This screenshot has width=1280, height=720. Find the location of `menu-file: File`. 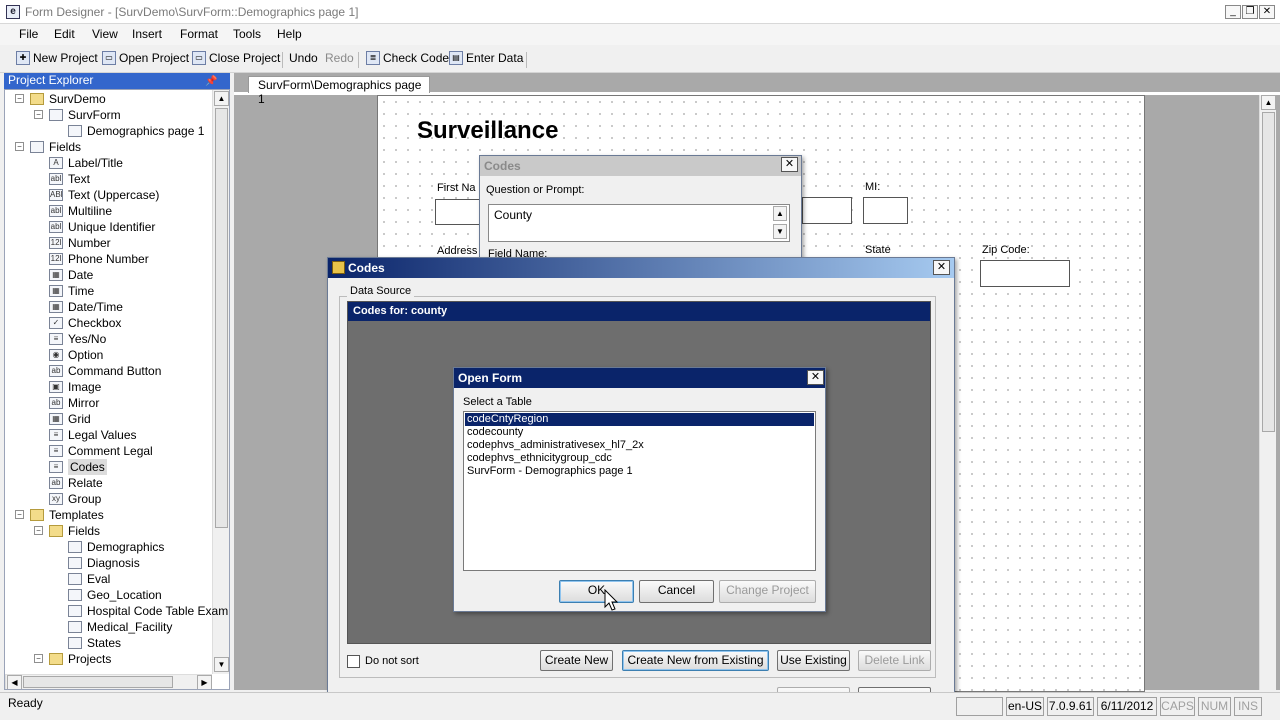

menu-file: File is located at coordinates (28, 34).